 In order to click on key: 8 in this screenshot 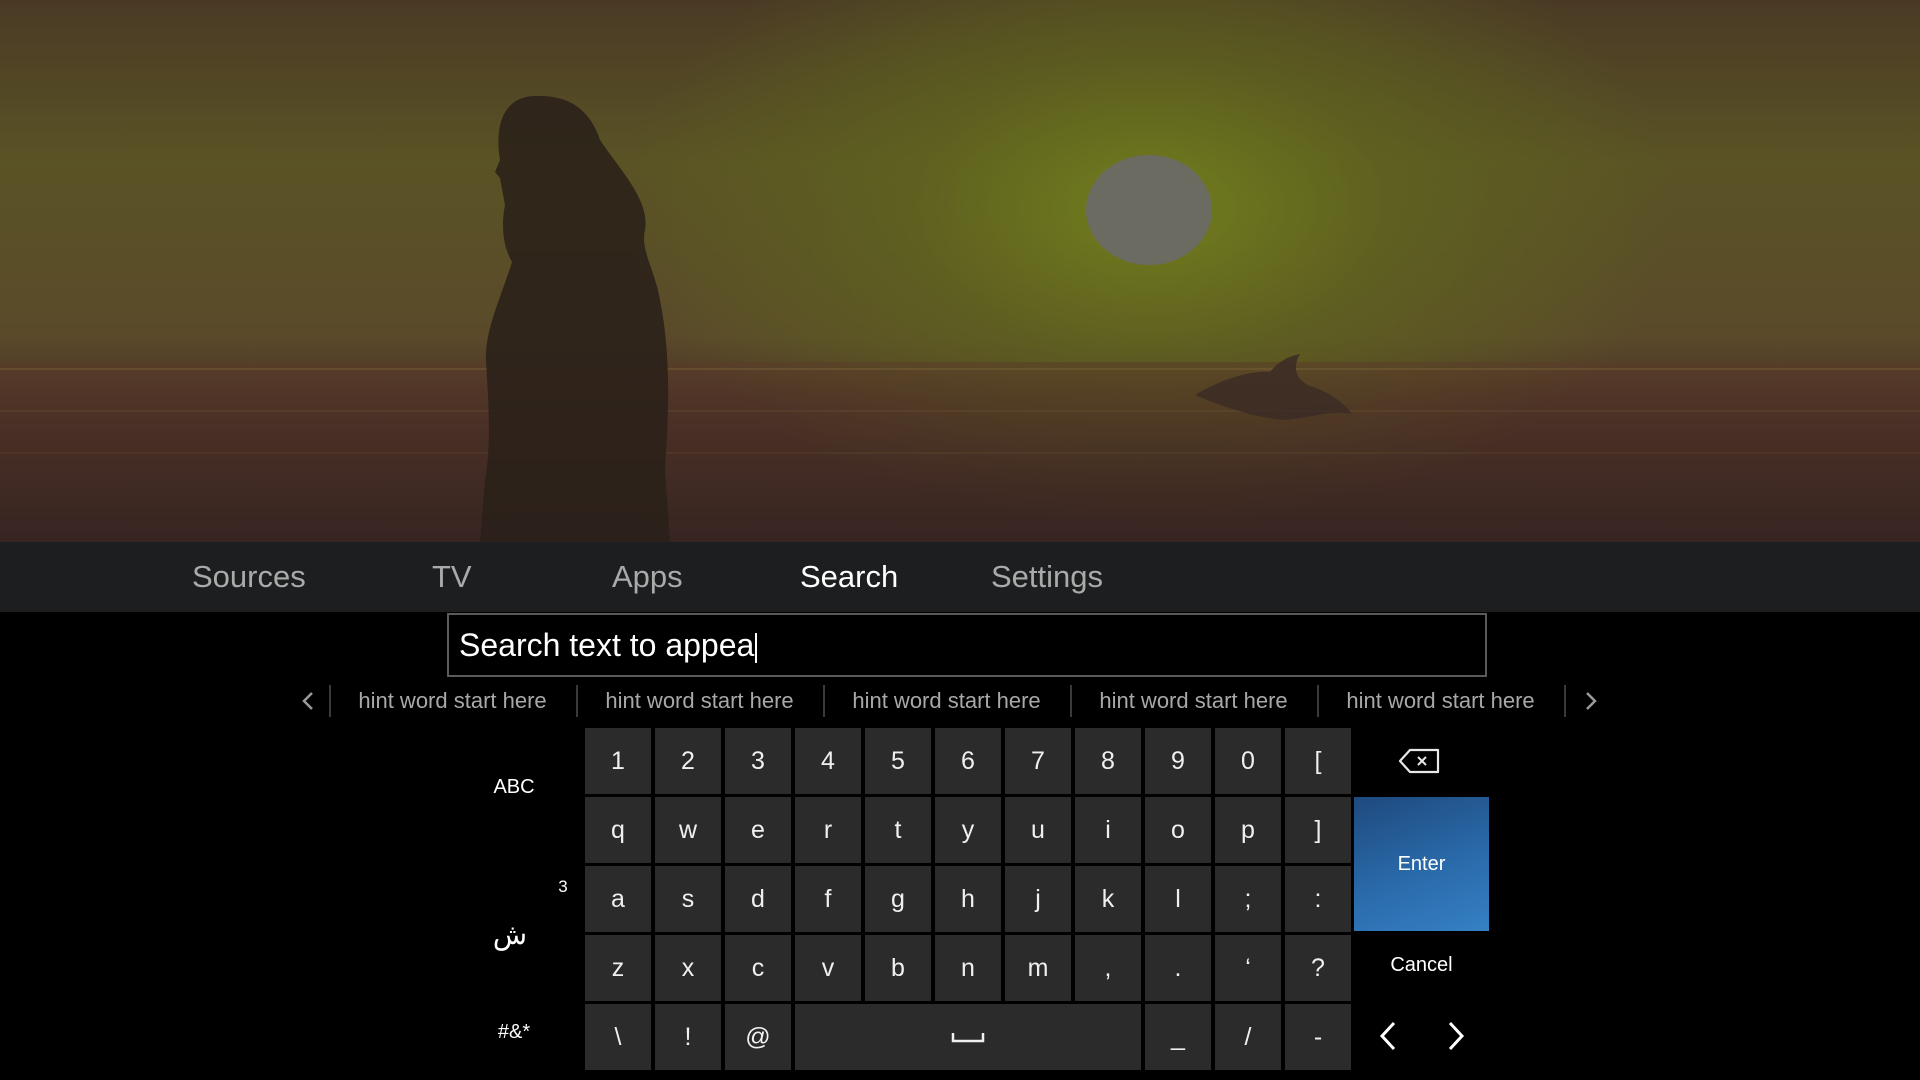, I will do `click(1108, 761)`.